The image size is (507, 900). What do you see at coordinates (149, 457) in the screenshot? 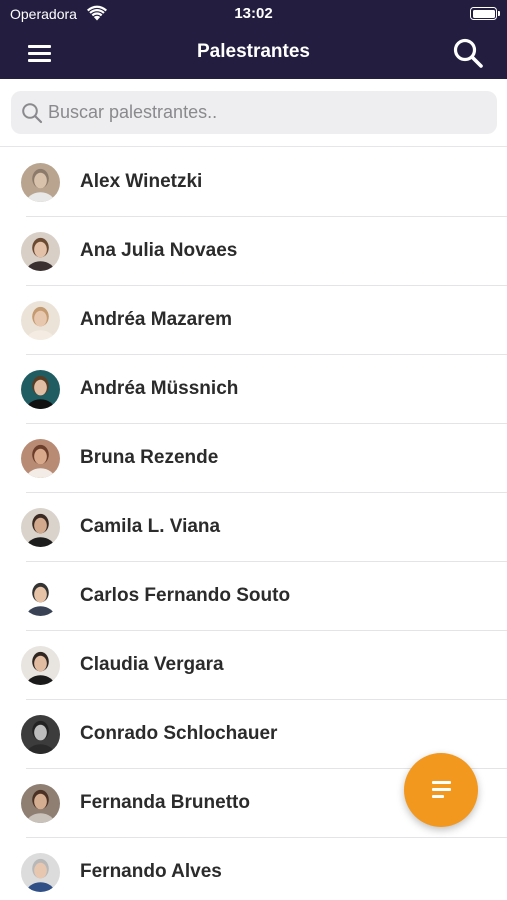
I see `speaker-name: Bruna Rezende` at bounding box center [149, 457].